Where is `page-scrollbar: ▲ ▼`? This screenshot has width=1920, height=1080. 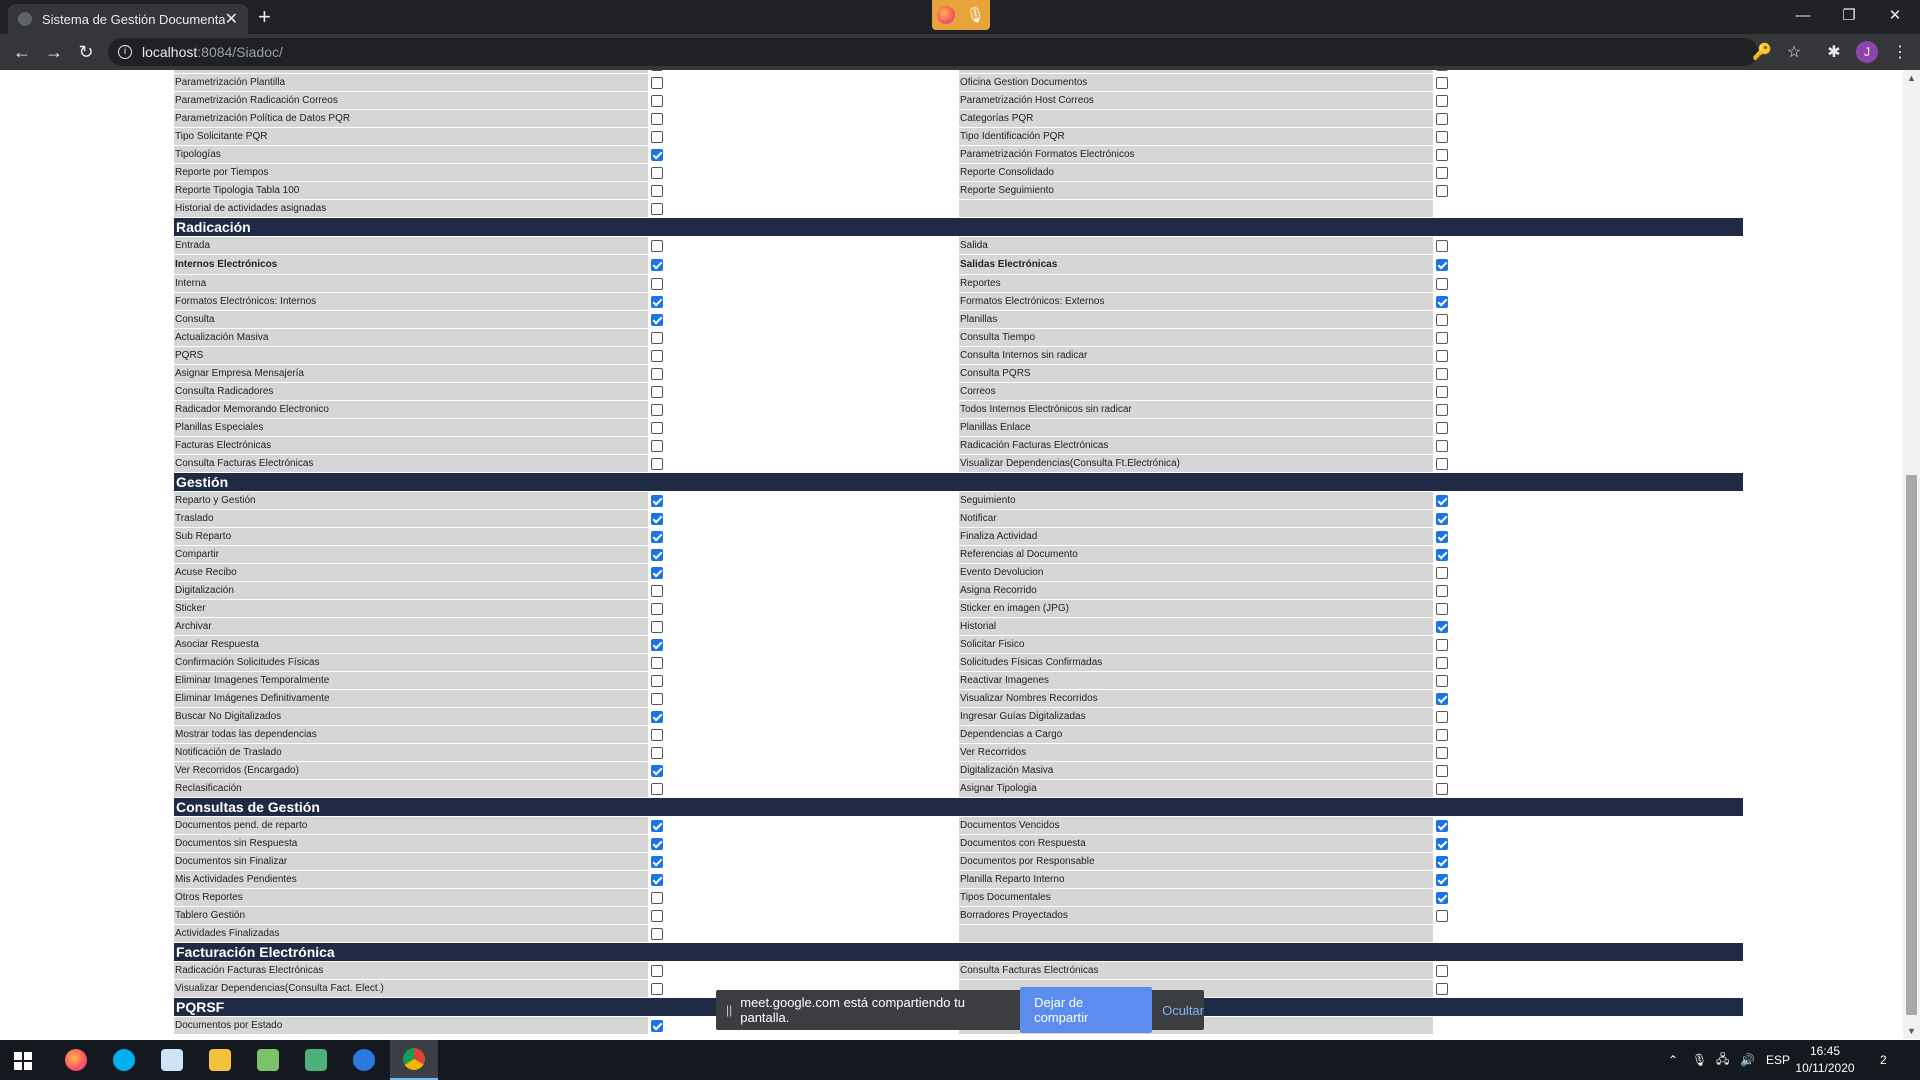 page-scrollbar: ▲ ▼ is located at coordinates (1911, 554).